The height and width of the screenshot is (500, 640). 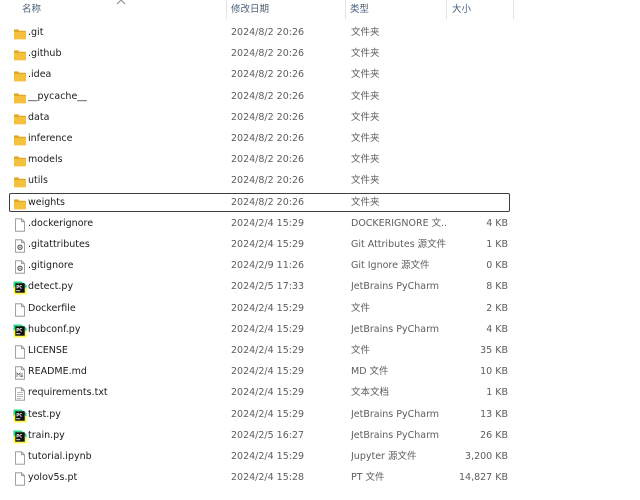 I want to click on file-name: .github, so click(x=45, y=54).